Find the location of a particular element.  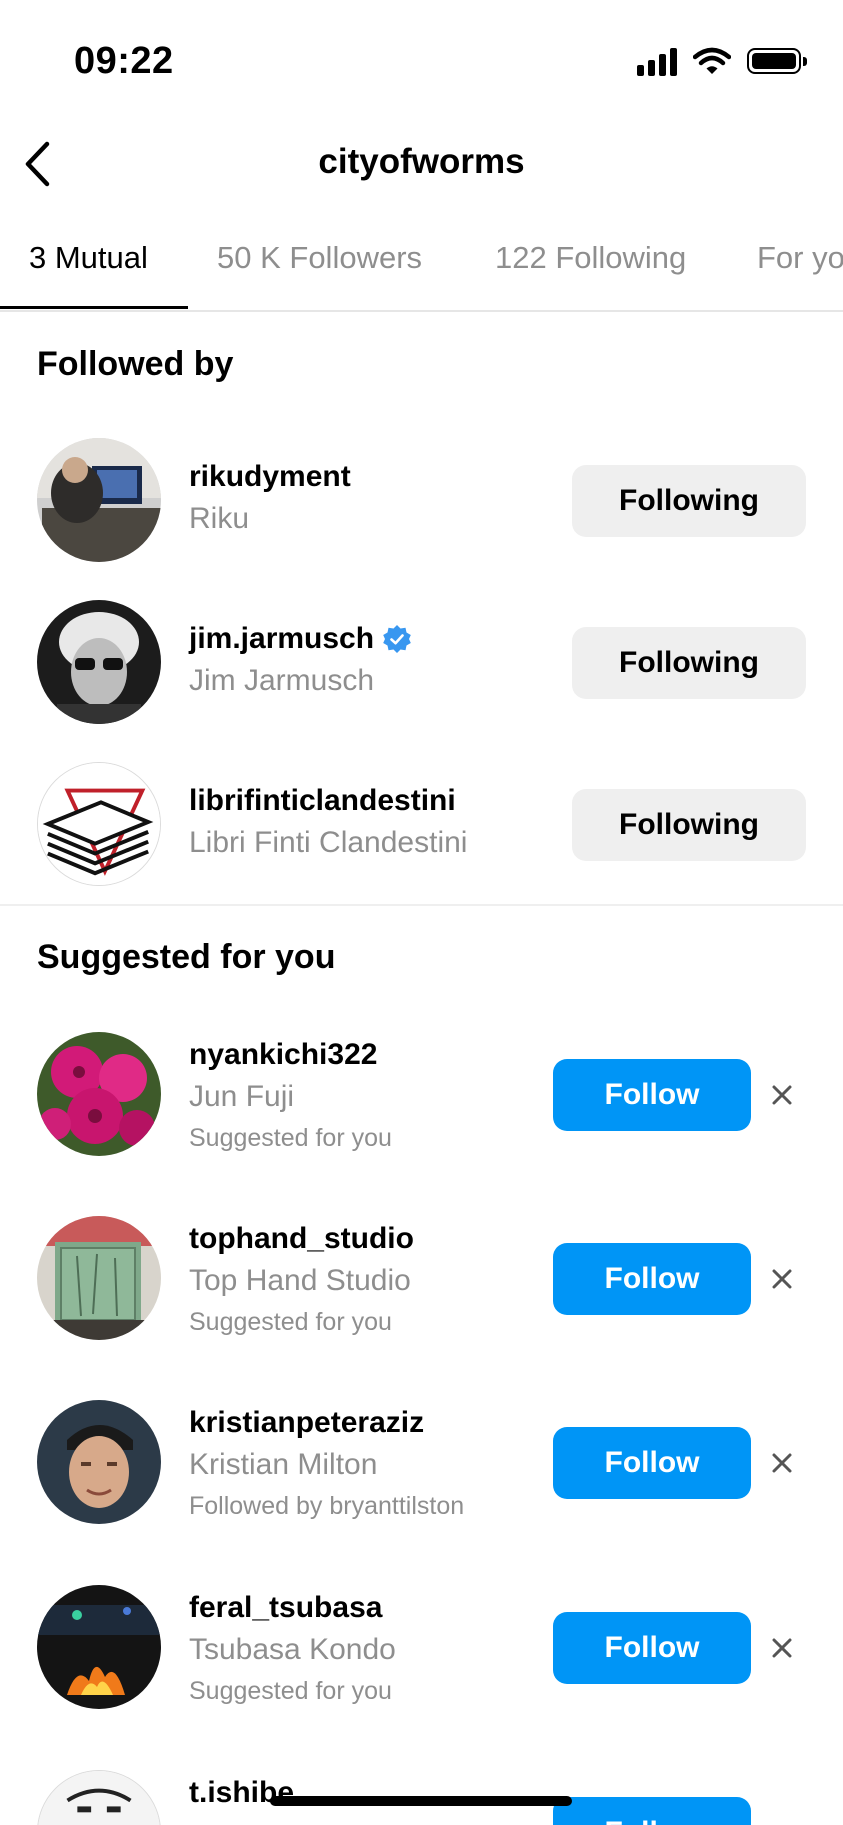

username: jim.jarmusch is located at coordinates (281, 639).